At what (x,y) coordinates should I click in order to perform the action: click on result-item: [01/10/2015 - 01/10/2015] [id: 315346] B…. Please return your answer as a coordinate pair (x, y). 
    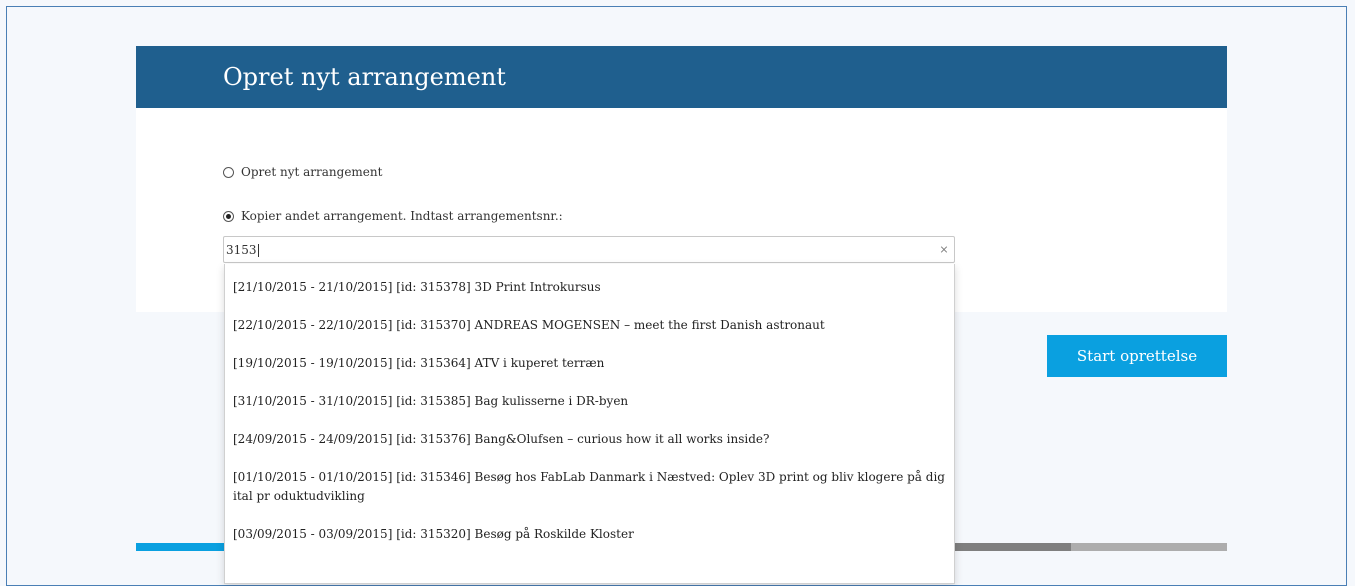
    Looking at the image, I should click on (589, 487).